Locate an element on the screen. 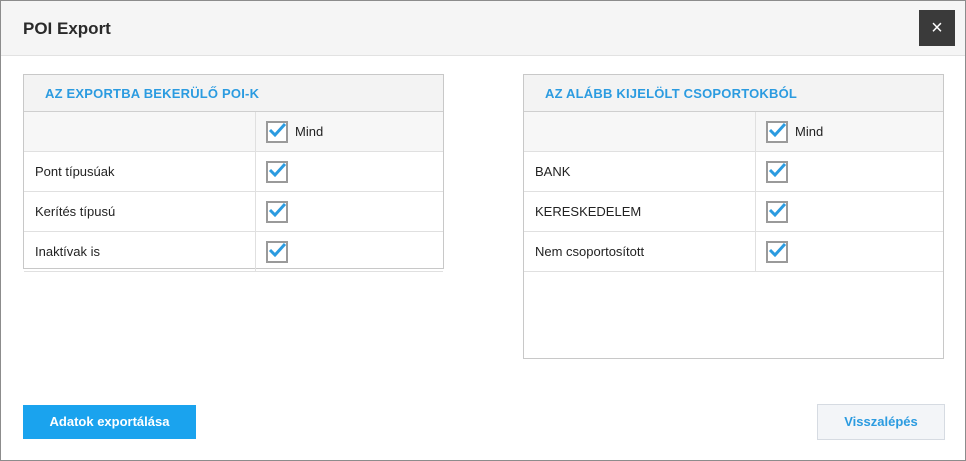 The height and width of the screenshot is (461, 966). poi-types-panel-header: AZ EXPORTBA BEKERÜLŐ POI-K is located at coordinates (233, 93).